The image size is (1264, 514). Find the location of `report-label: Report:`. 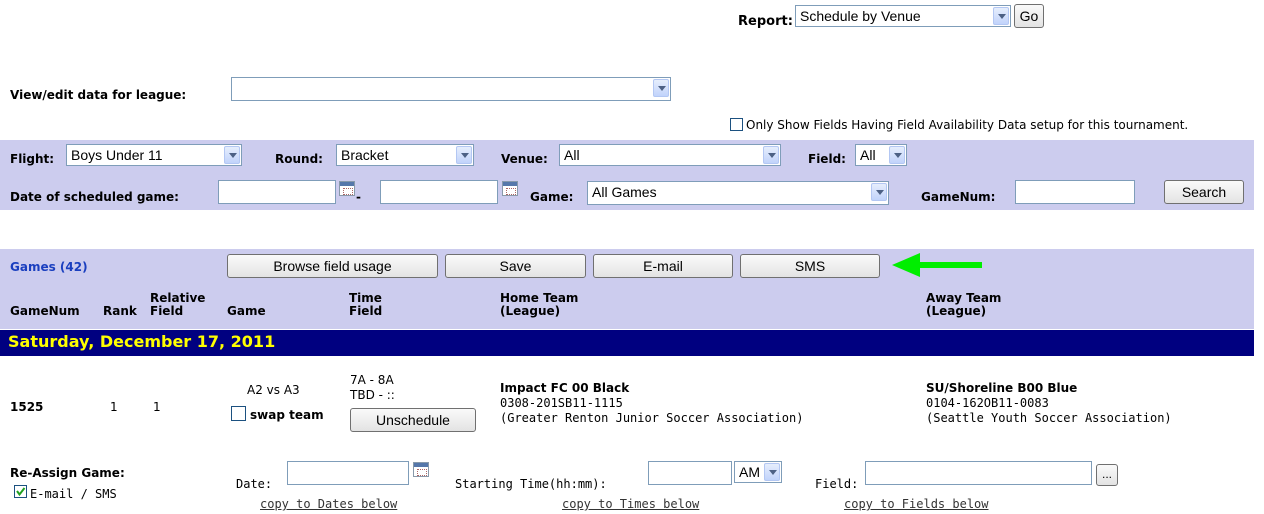

report-label: Report: is located at coordinates (765, 21).